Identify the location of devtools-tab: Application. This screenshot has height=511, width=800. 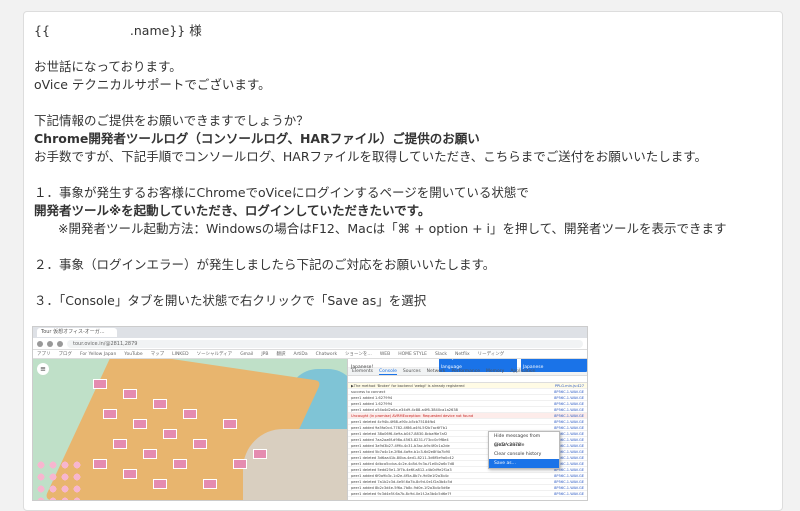
(523, 371).